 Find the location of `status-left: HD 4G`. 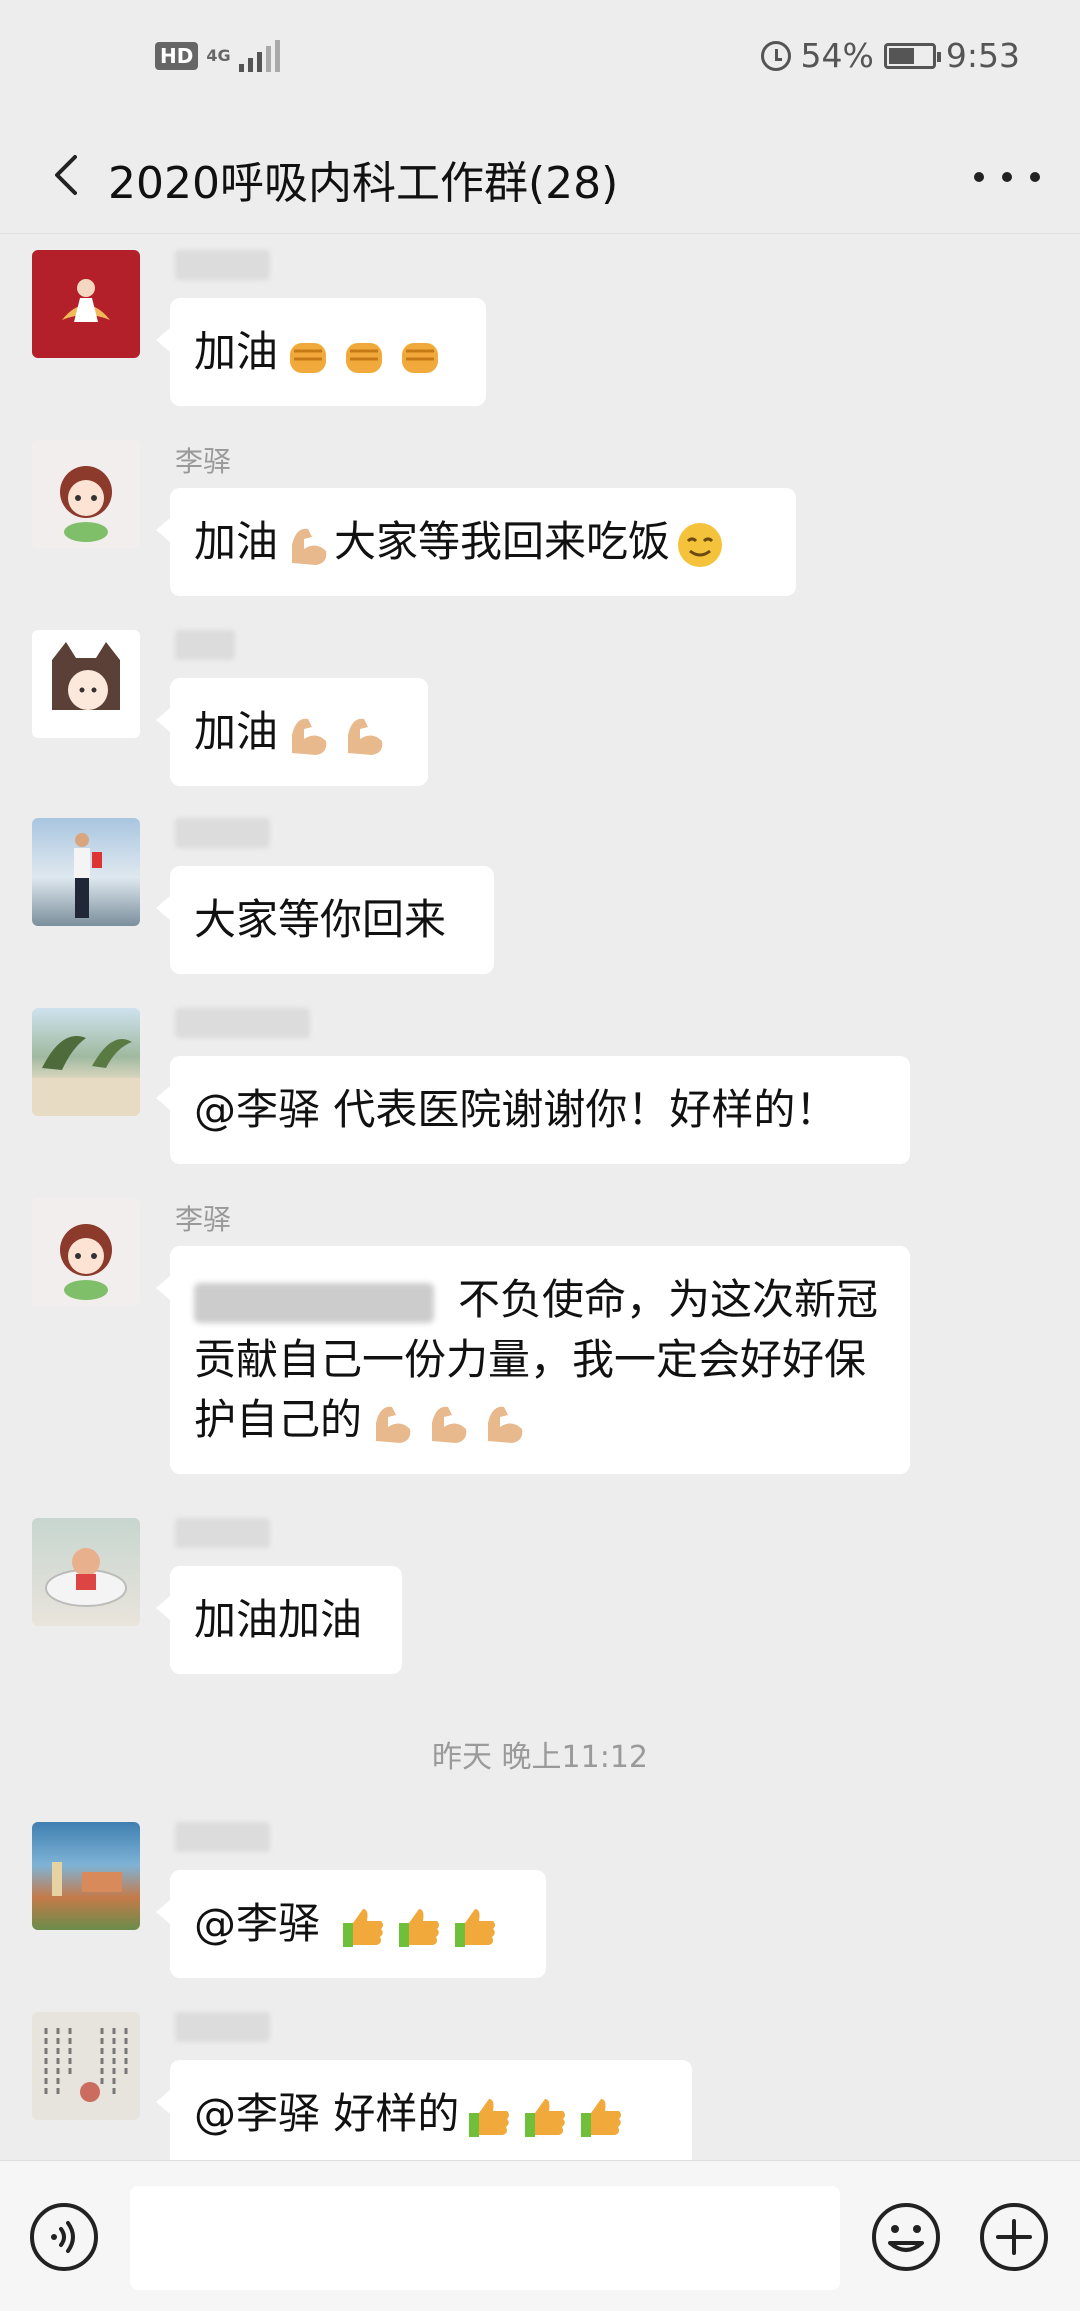

status-left: HD 4G is located at coordinates (217, 56).